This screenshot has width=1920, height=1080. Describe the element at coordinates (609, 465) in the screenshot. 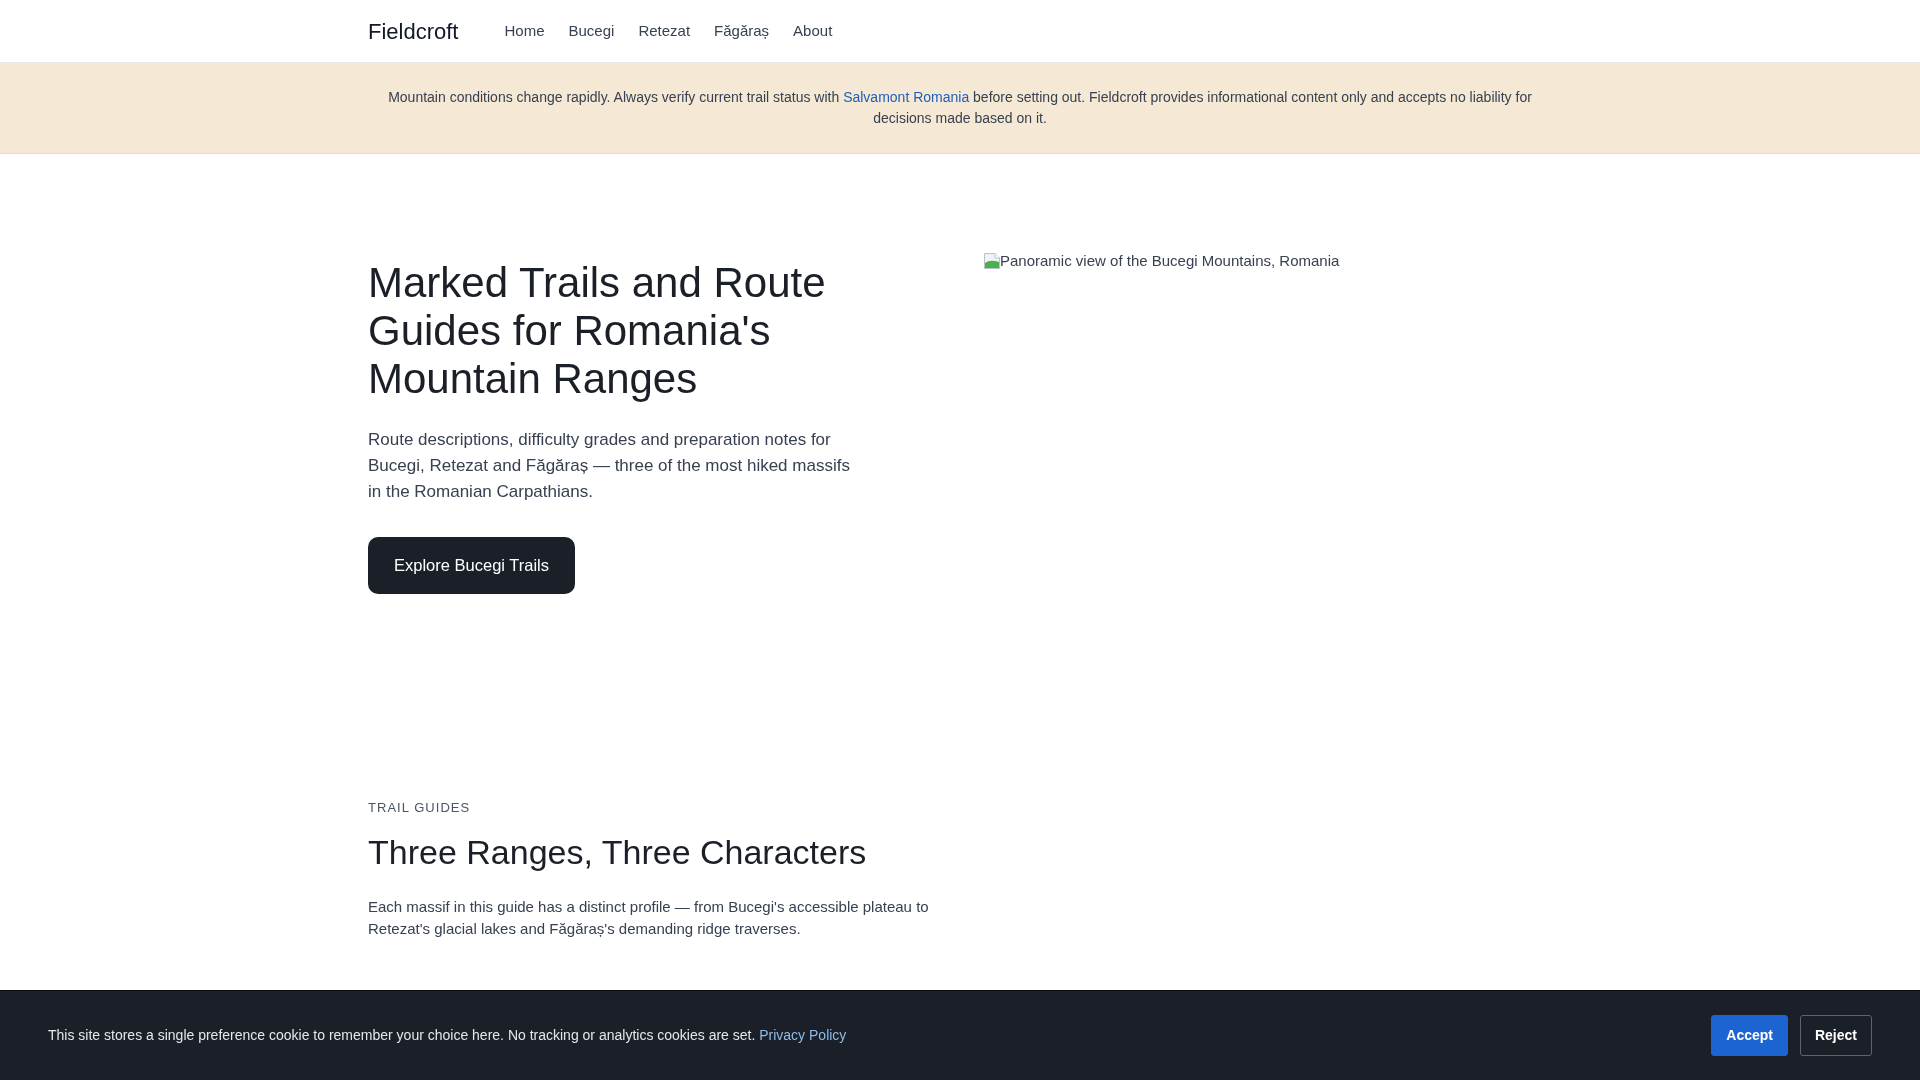

I see `hero-description: Route descriptions, difficulty grades and preparation notes for Bucegi, Retezat and Făgăraș — three of the most hiked massifs in the Romanian Carpathians.` at that location.